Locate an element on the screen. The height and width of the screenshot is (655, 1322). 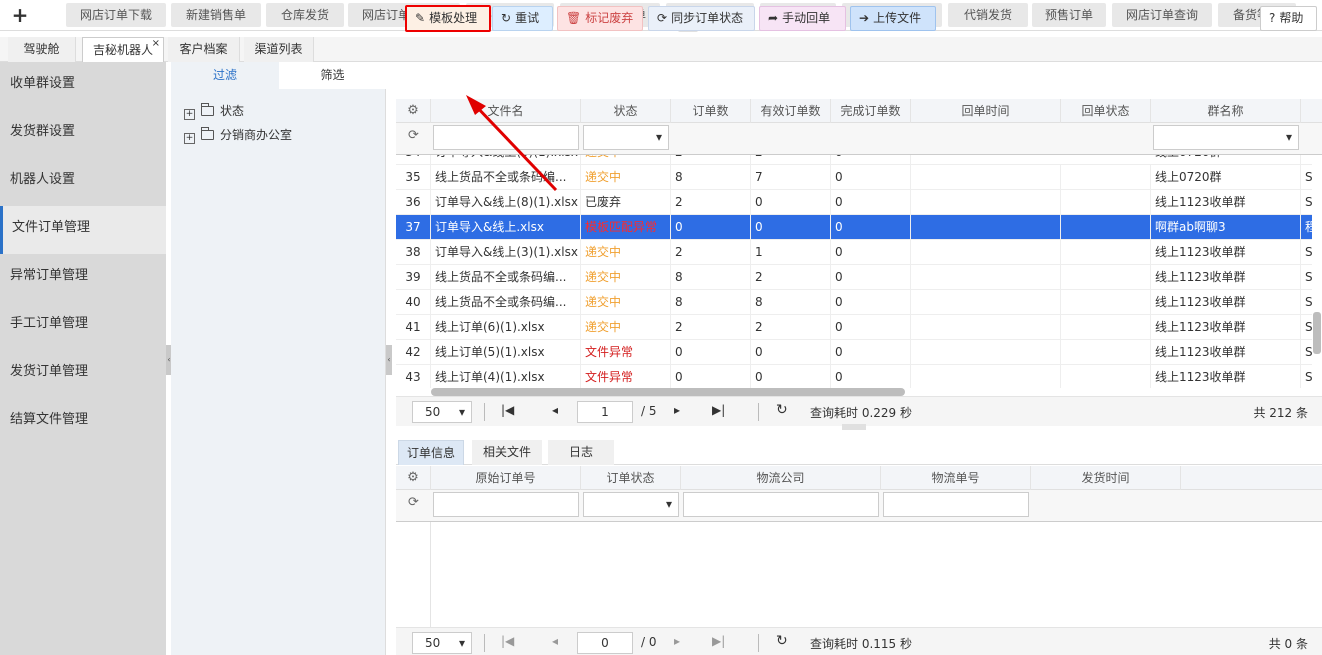
nav-tab: 预售订单 is located at coordinates (1069, 15).